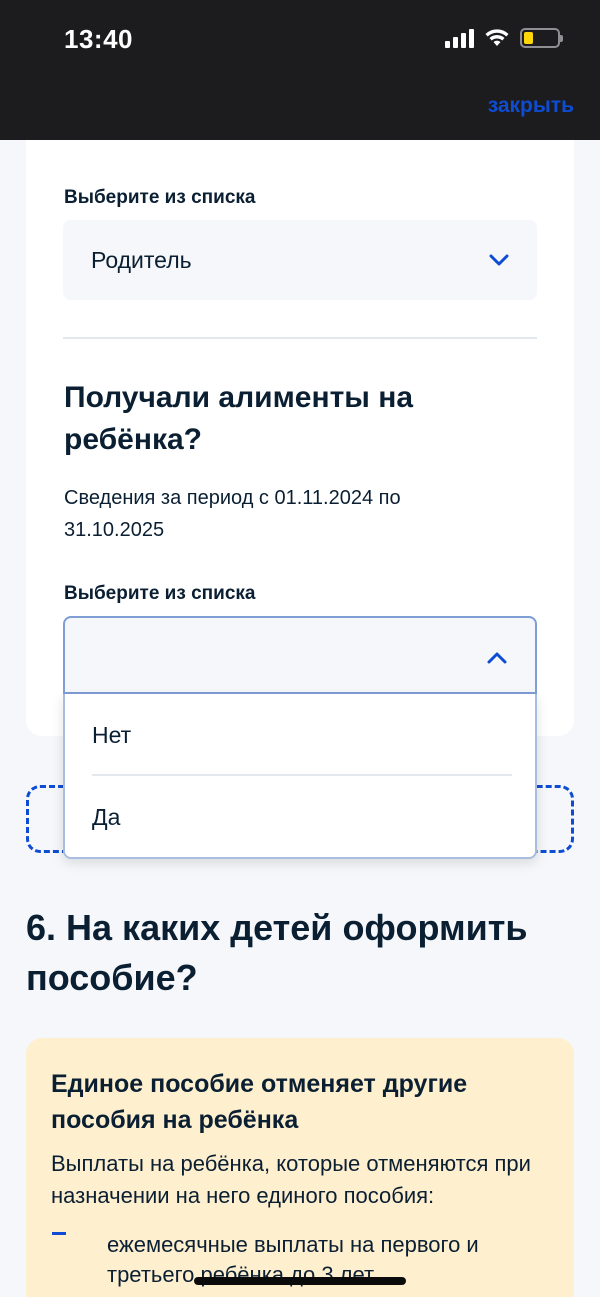  Describe the element at coordinates (528, 38) in the screenshot. I see `battery-level` at that location.